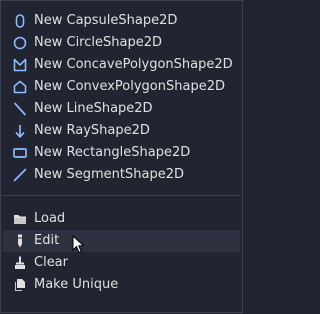 This screenshot has height=314, width=320. I want to click on menu-item-load: Load, so click(121, 219).